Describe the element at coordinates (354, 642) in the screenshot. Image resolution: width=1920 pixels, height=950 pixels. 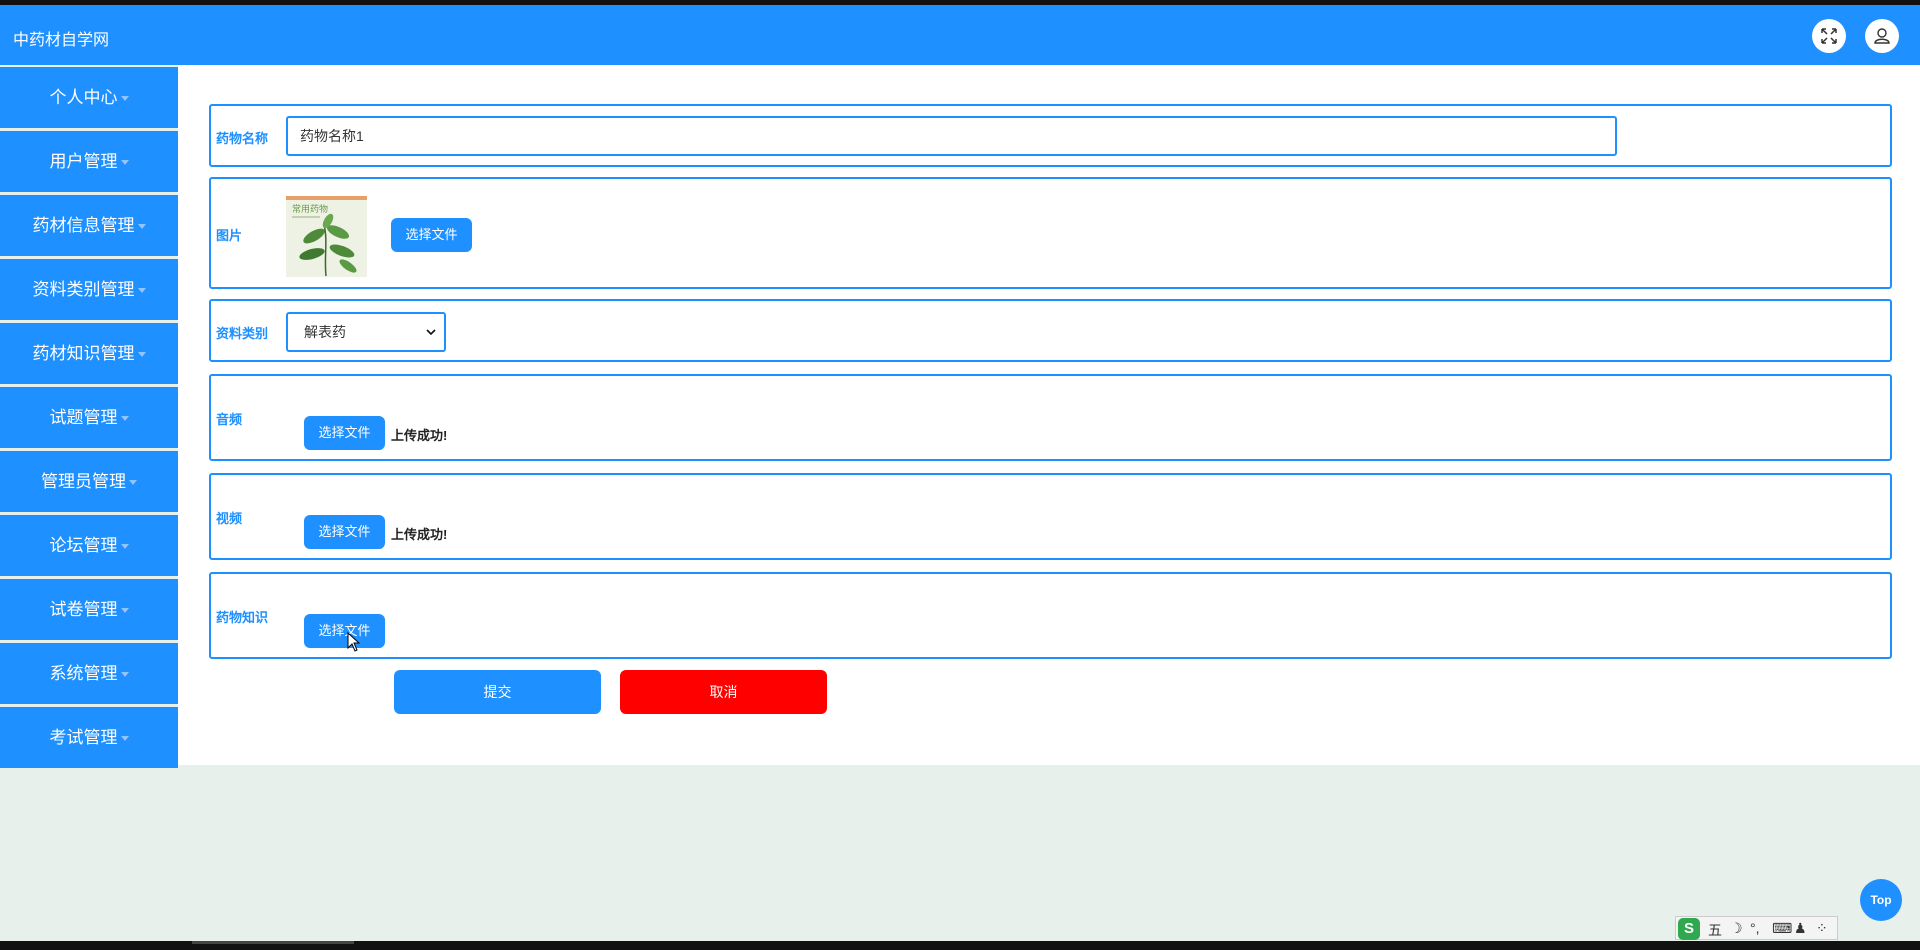
I see `mouse-cursor-icon` at that location.